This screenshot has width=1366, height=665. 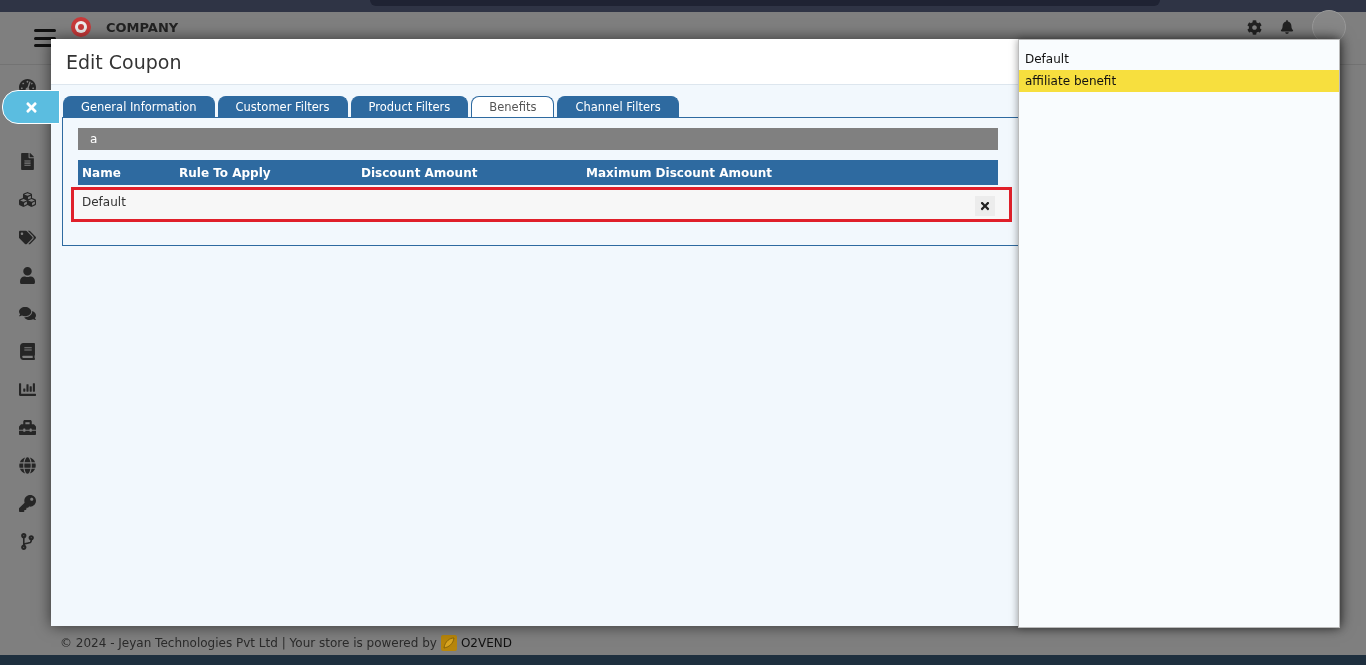 I want to click on close-tab, so click(x=31, y=107).